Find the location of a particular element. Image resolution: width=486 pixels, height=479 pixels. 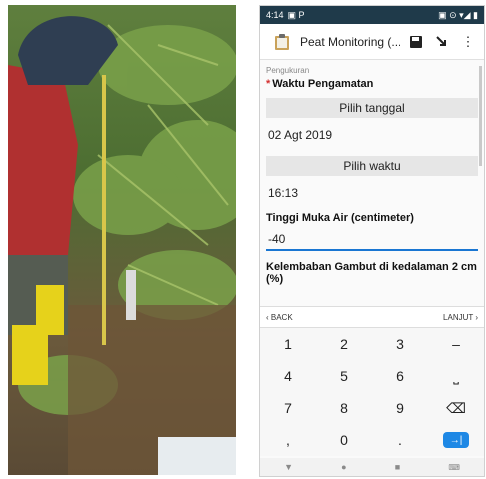

key-7: 7 is located at coordinates (288, 408).